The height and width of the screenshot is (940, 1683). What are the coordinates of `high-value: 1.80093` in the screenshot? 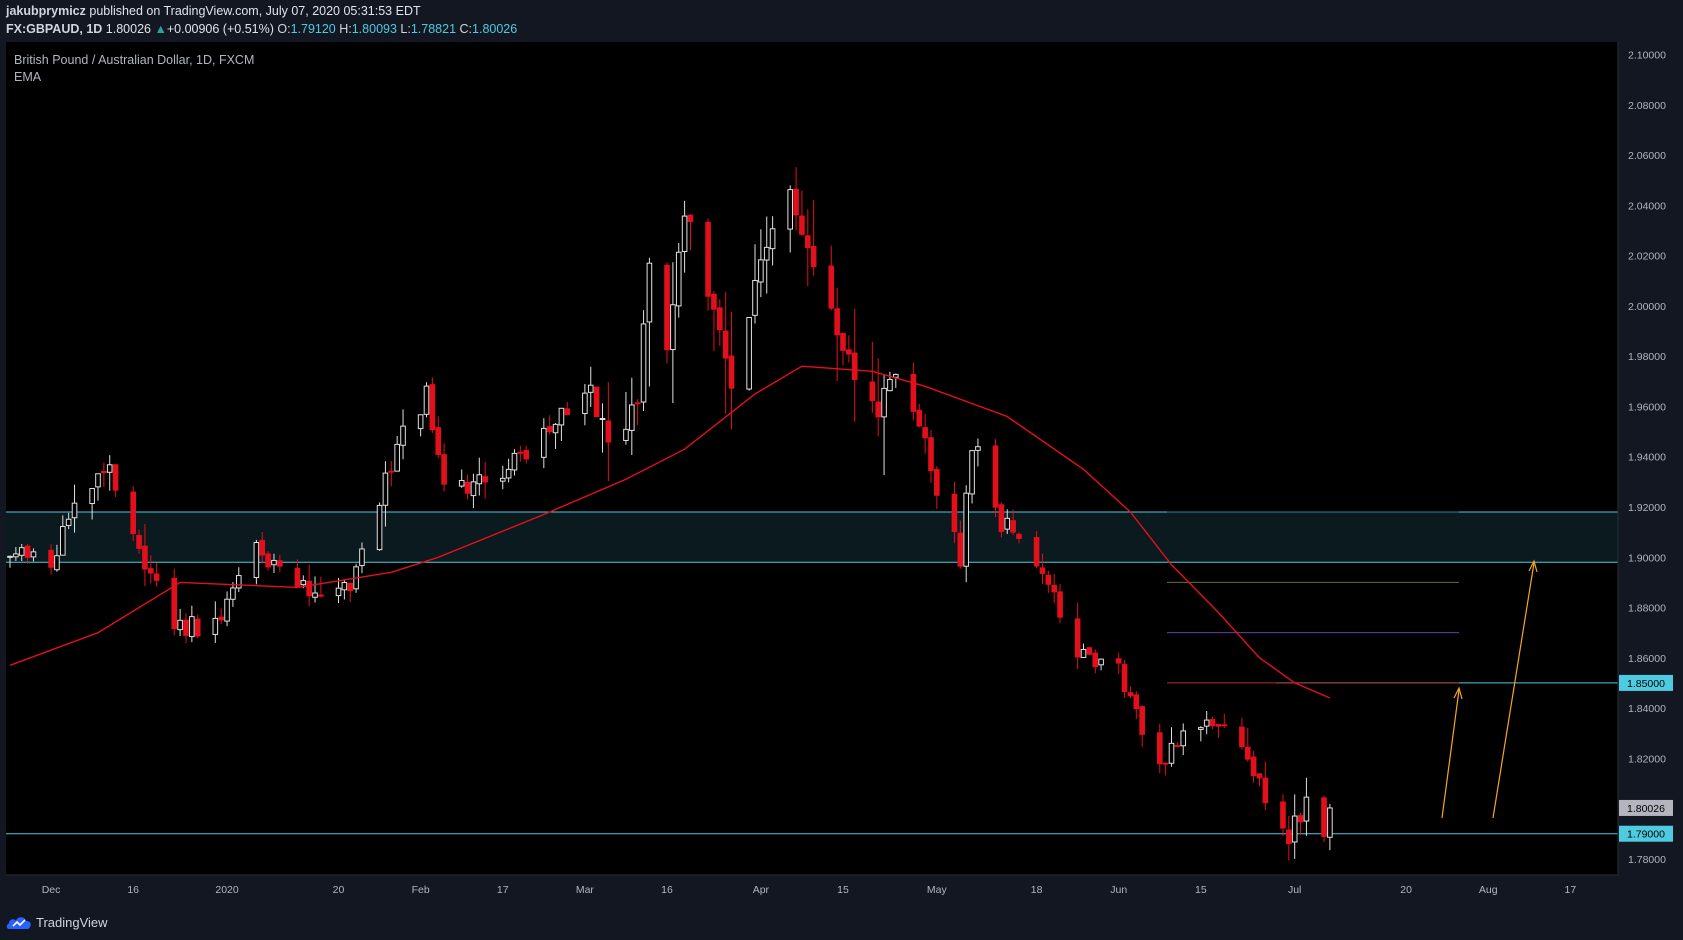 It's located at (374, 29).